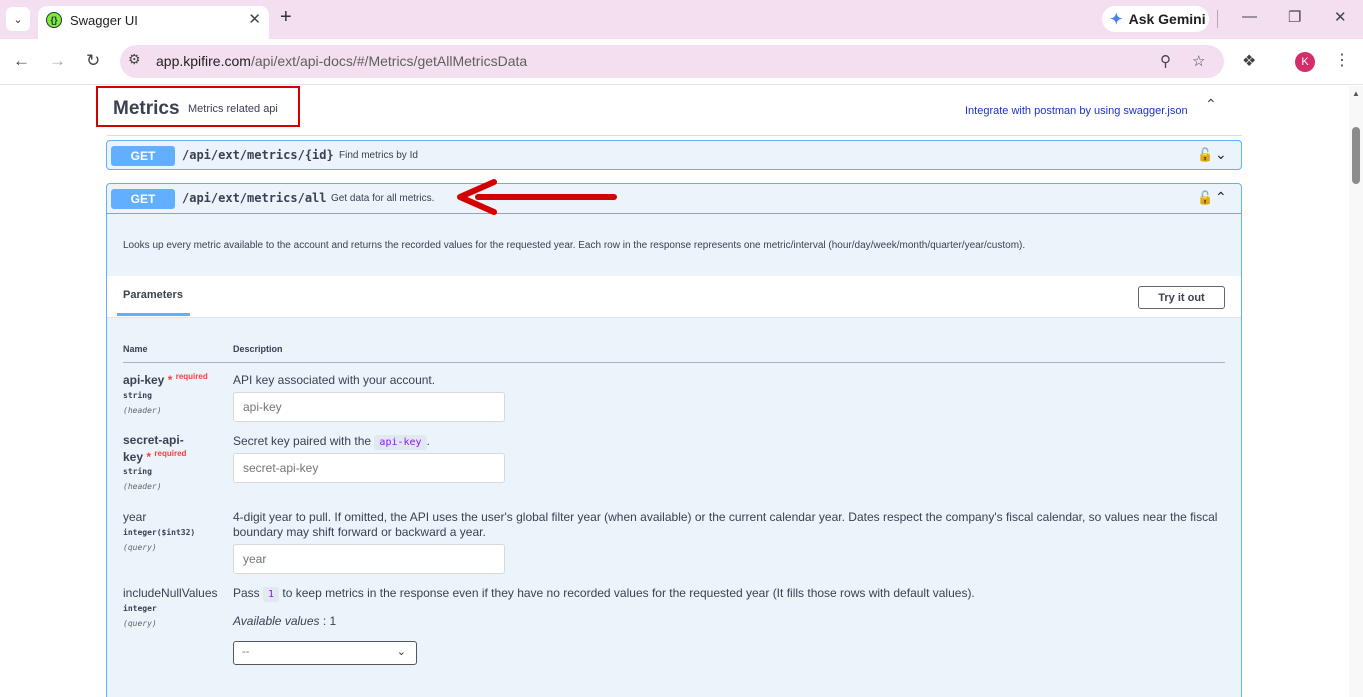  I want to click on restore-icon: ❐, so click(1294, 17).